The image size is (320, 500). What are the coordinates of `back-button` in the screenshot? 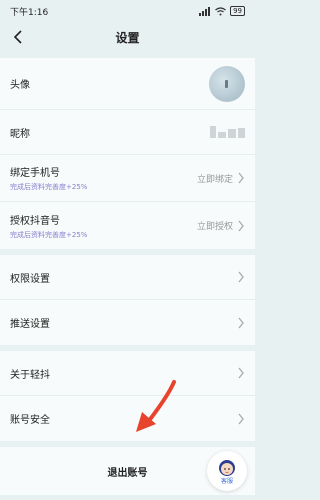 It's located at (18, 37).